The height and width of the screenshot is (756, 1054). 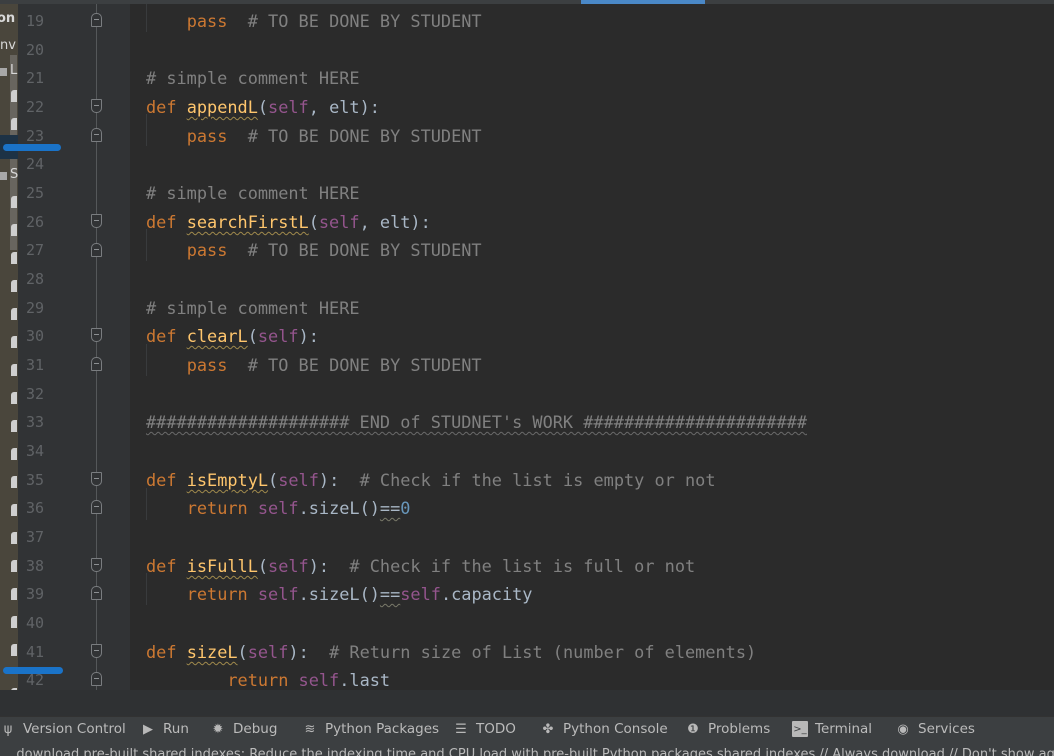 What do you see at coordinates (3, 72) in the screenshot?
I see `folder-icon` at bounding box center [3, 72].